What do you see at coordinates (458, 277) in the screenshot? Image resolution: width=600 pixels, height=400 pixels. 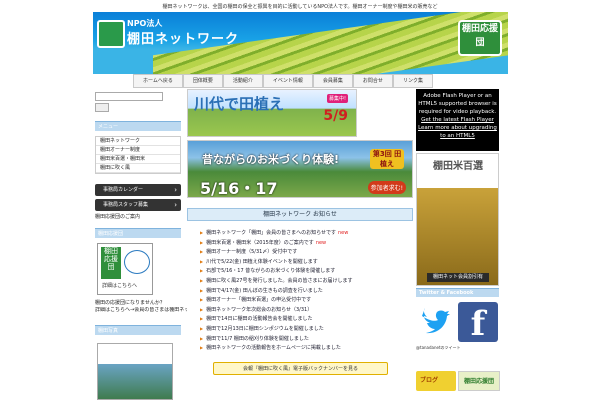 I see `rice-sub: 棚田ネット会員割引有` at bounding box center [458, 277].